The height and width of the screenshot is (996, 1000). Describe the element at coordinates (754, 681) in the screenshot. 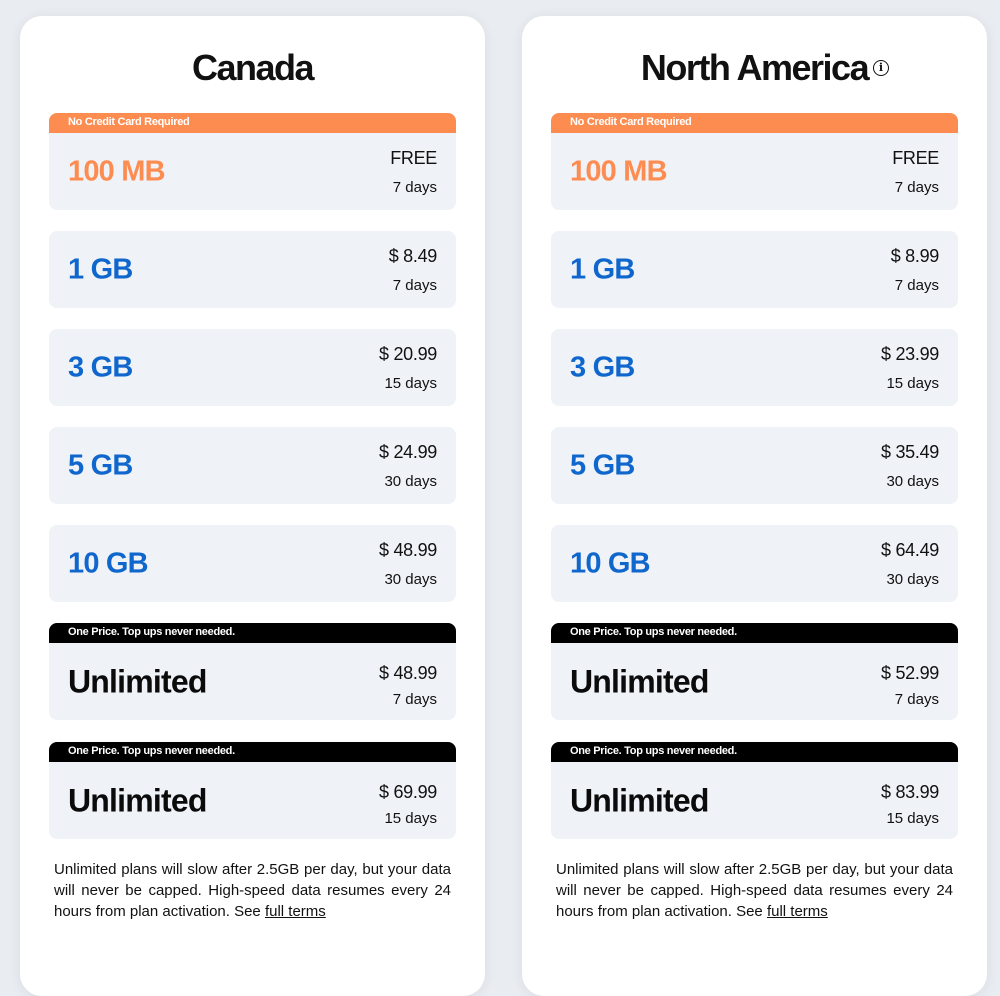

I see `plan-body: Unlimited $ 52.99 7 days` at that location.